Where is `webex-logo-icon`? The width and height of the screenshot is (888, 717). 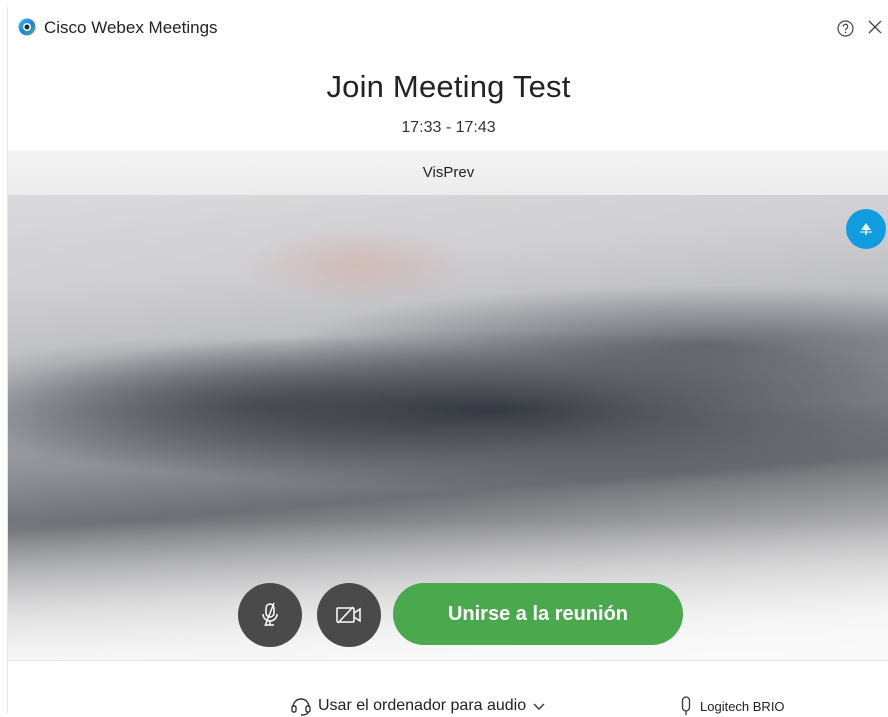
webex-logo-icon is located at coordinates (27, 27).